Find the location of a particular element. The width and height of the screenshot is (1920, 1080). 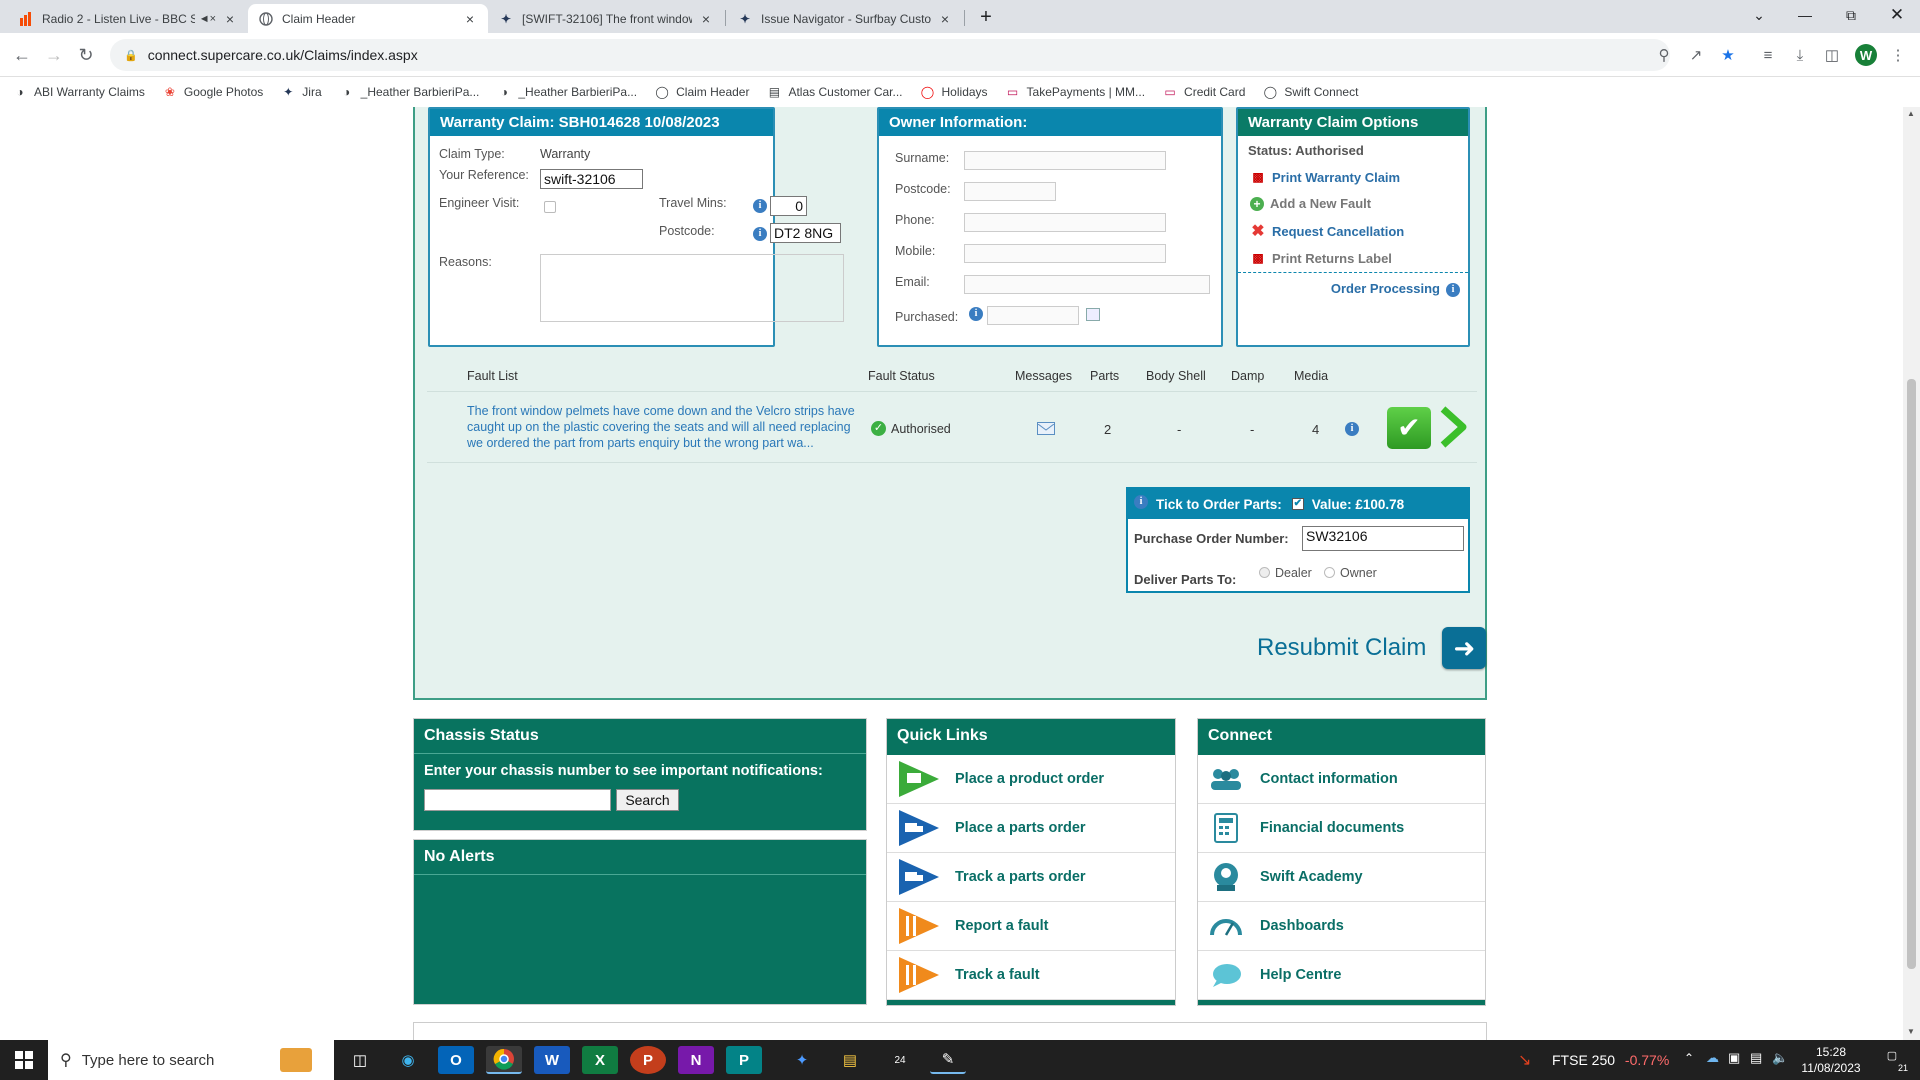

search-button: Search is located at coordinates (647, 800).